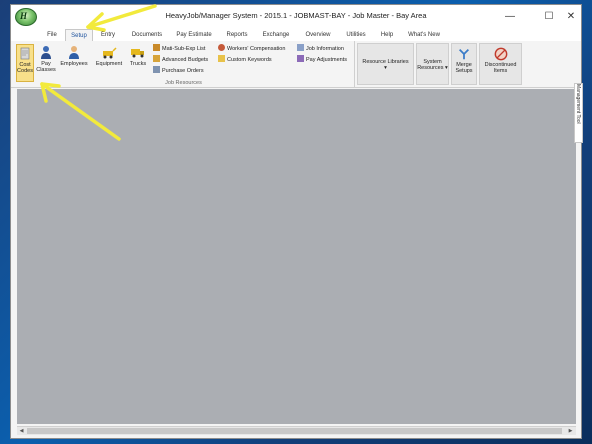  I want to click on arrow-to-cost-codes, so click(80, 111).